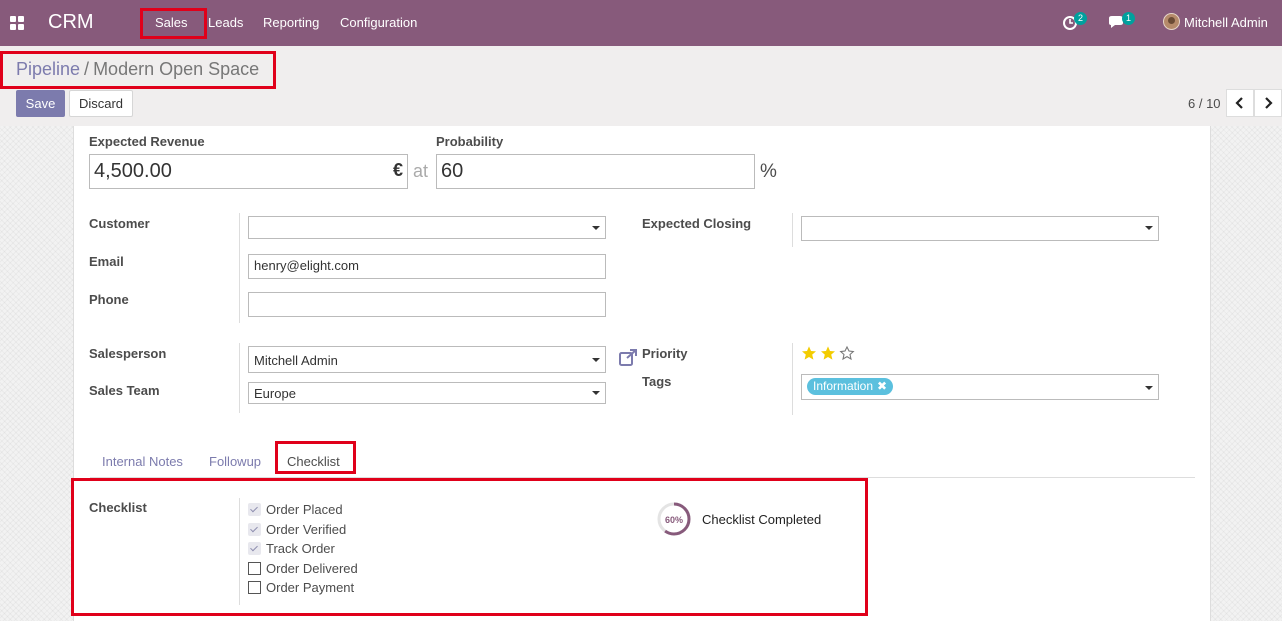 This screenshot has width=1282, height=621. I want to click on pager-next-button, so click(1268, 103).